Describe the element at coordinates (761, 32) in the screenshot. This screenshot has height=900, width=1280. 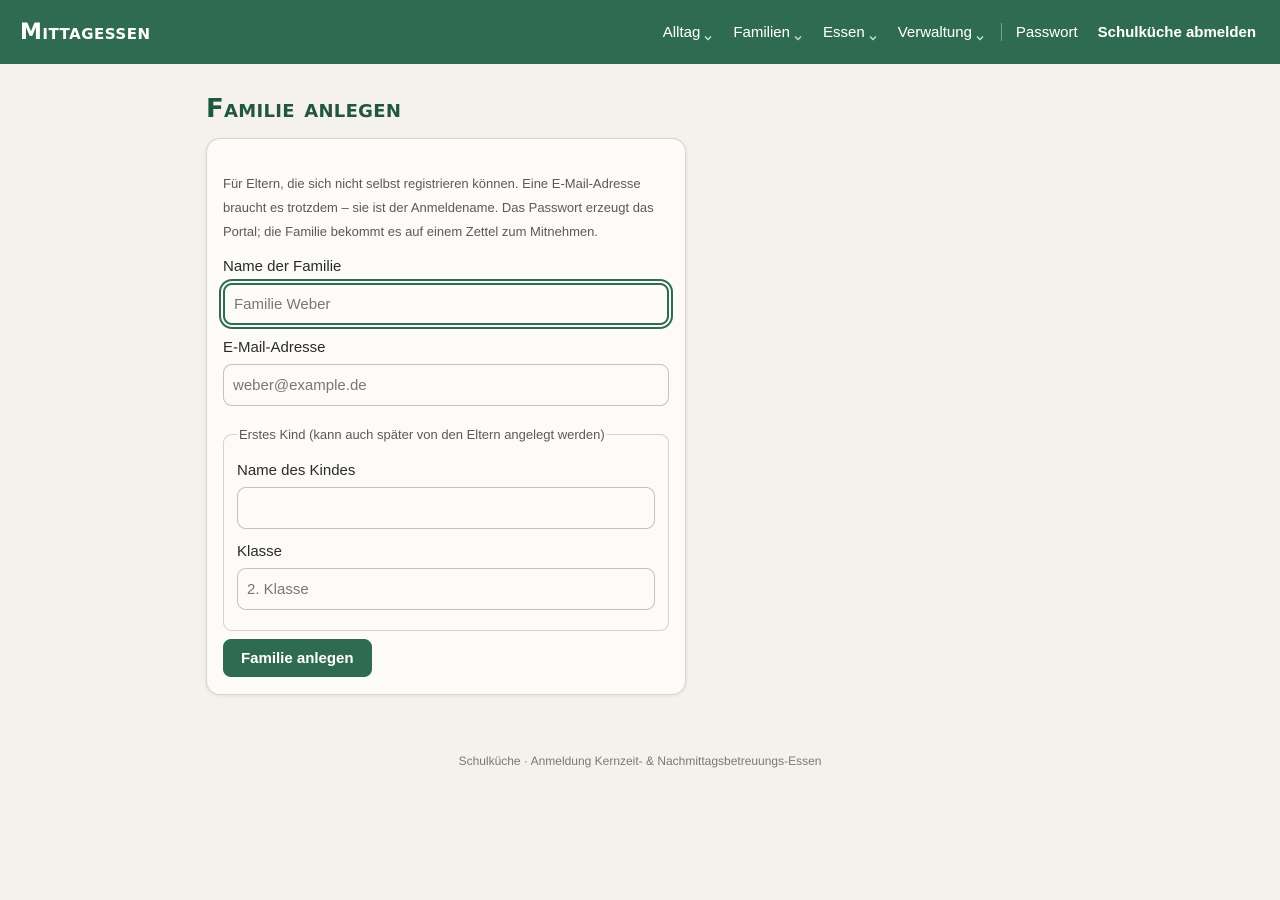
I see `nav-menu-label: Familien` at that location.